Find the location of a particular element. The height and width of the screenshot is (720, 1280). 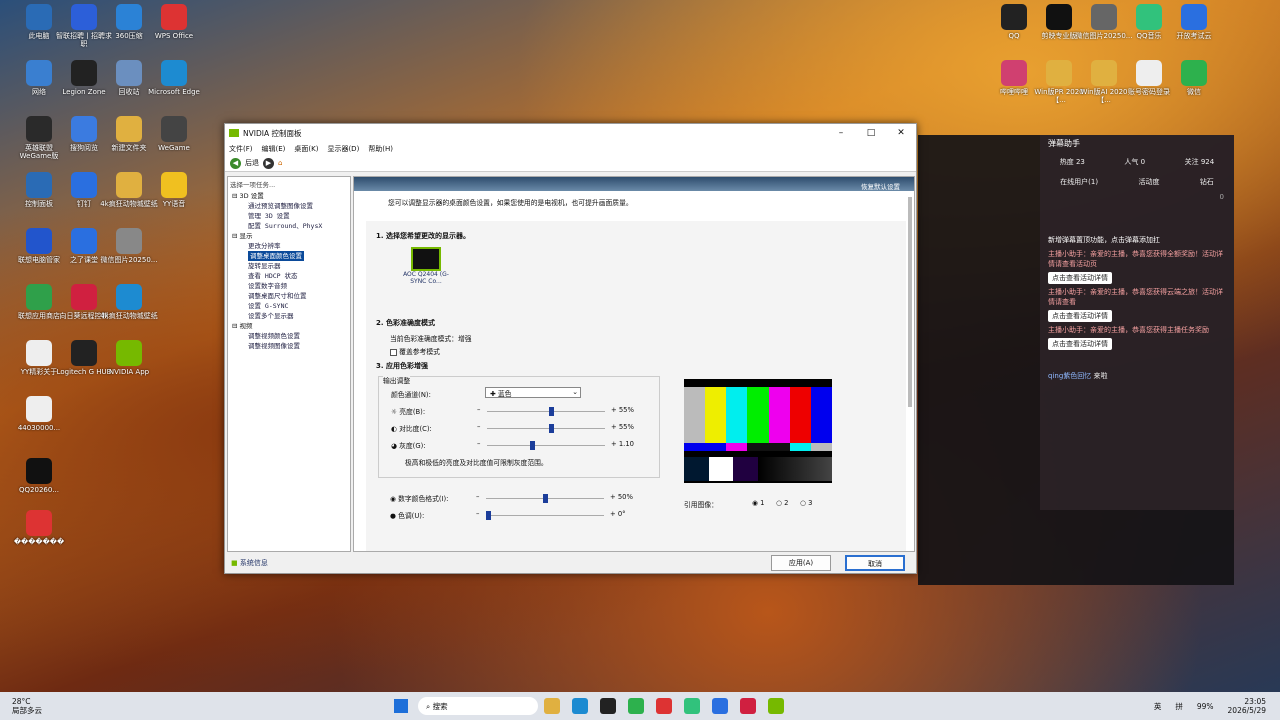

lang-indicator: 英 is located at coordinates (1158, 706).